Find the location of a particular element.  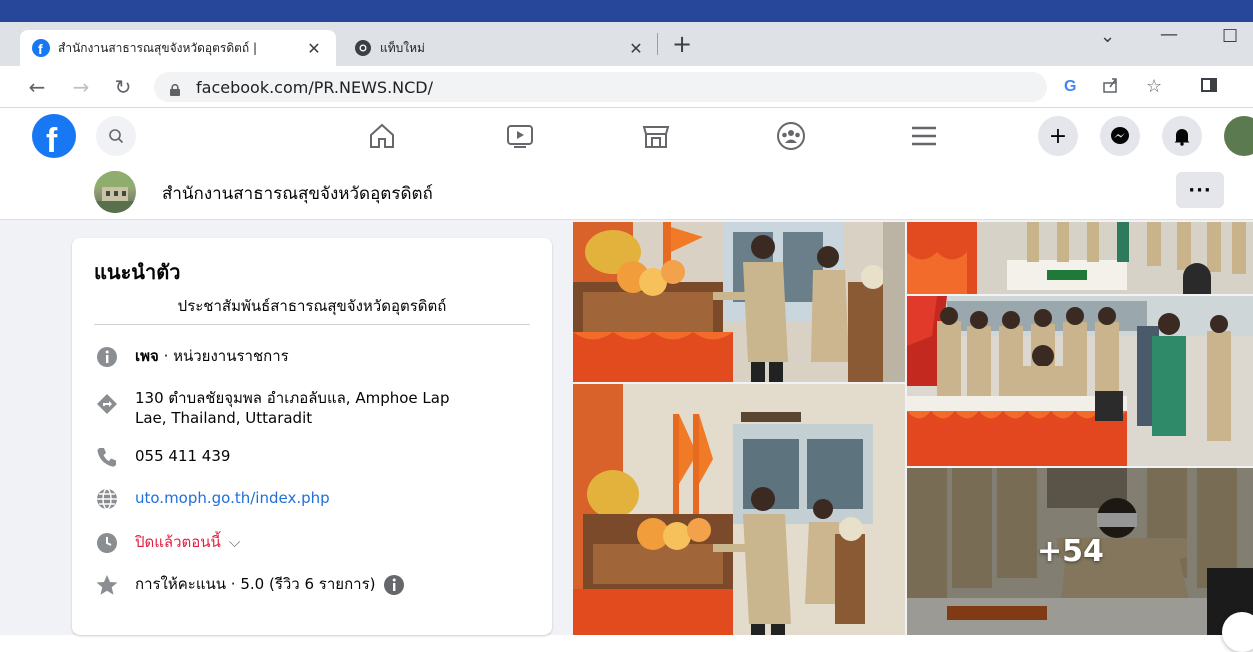

bookmark-star-icon: ☆ is located at coordinates (1154, 86).